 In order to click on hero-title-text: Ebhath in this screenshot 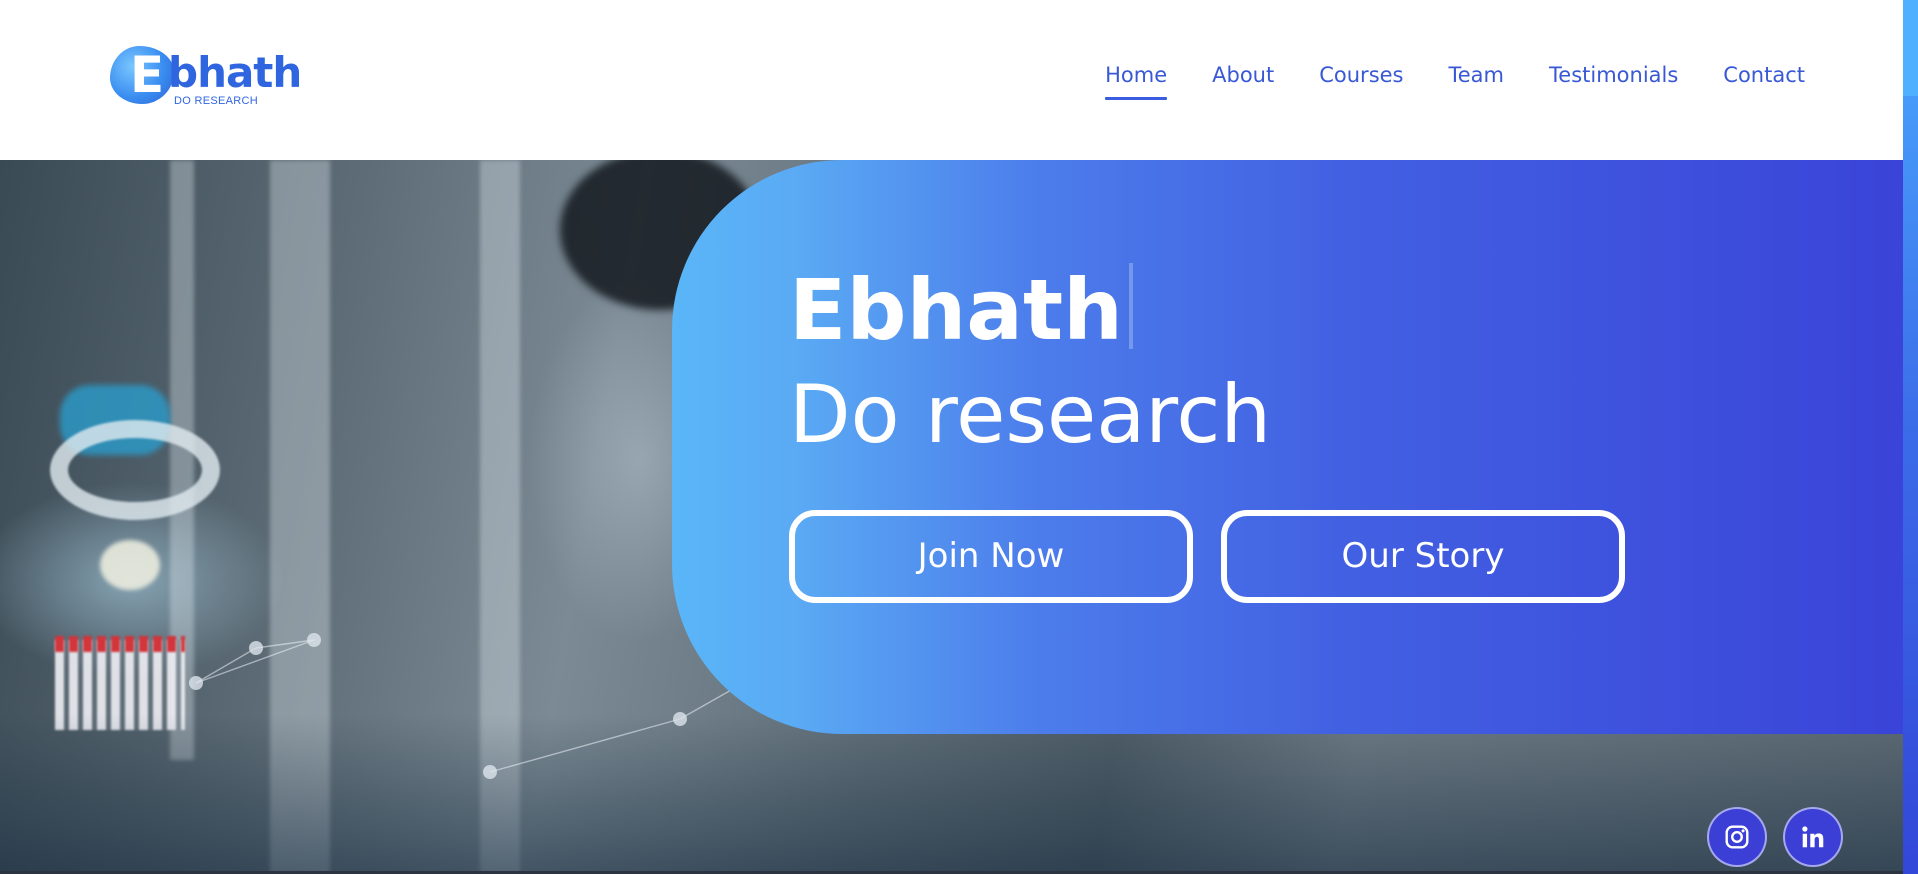, I will do `click(956, 310)`.